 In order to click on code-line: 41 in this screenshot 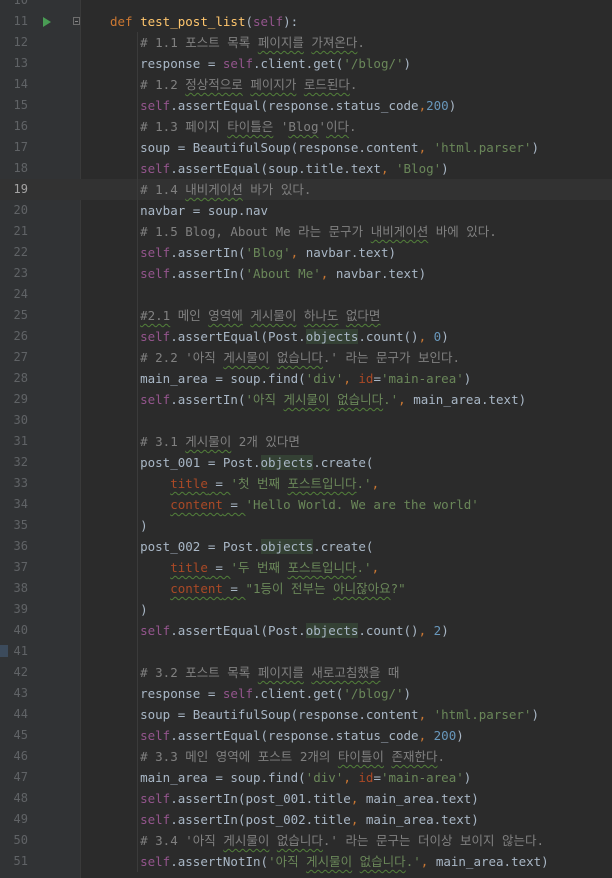, I will do `click(306, 651)`.